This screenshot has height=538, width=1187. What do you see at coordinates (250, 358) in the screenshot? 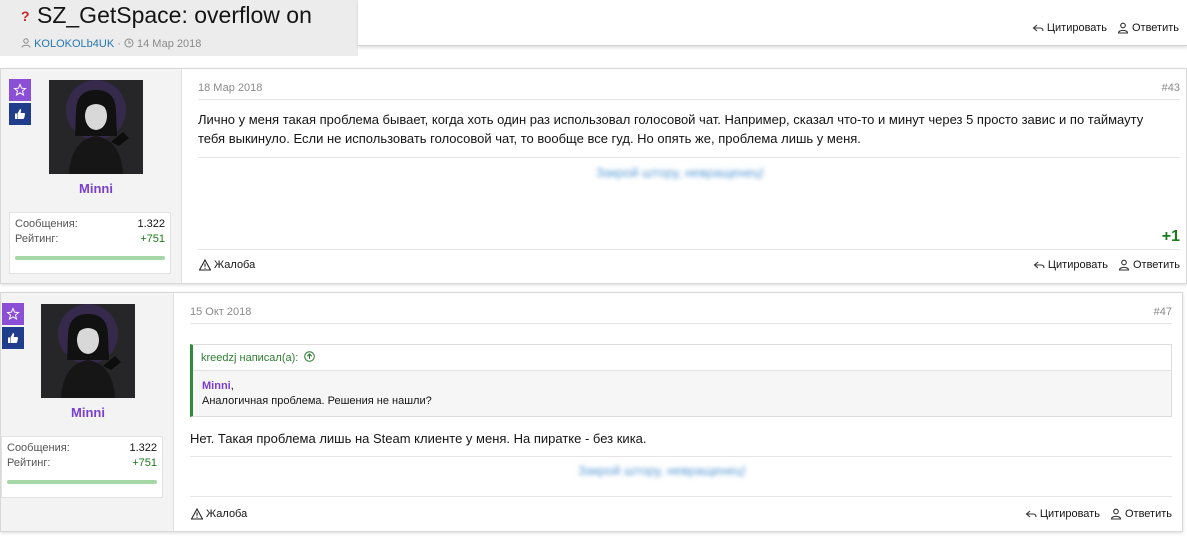
I see `quote-author: kreedzj написал(а):` at bounding box center [250, 358].